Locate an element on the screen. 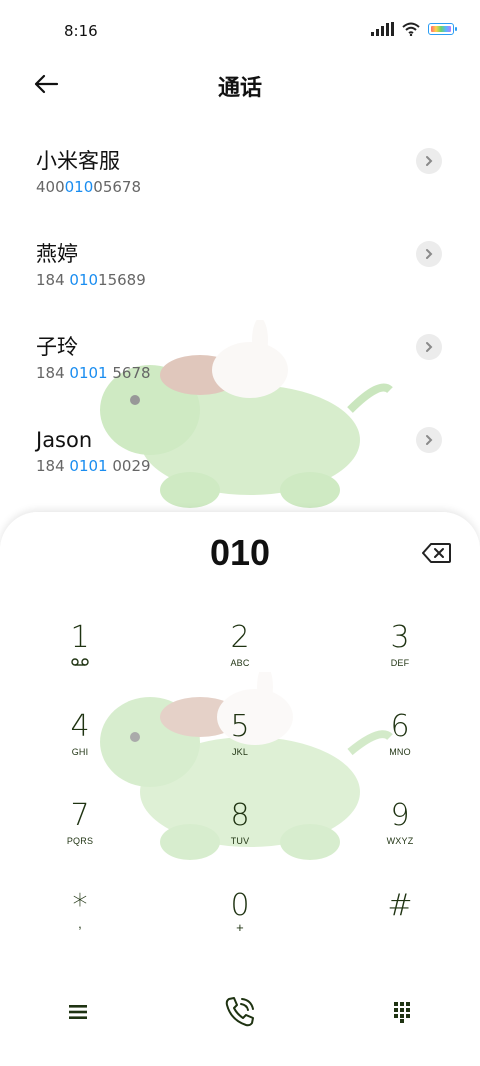 Image resolution: width=480 pixels, height=1066 pixels. contact-number: 184 01015689 is located at coordinates (91, 280).